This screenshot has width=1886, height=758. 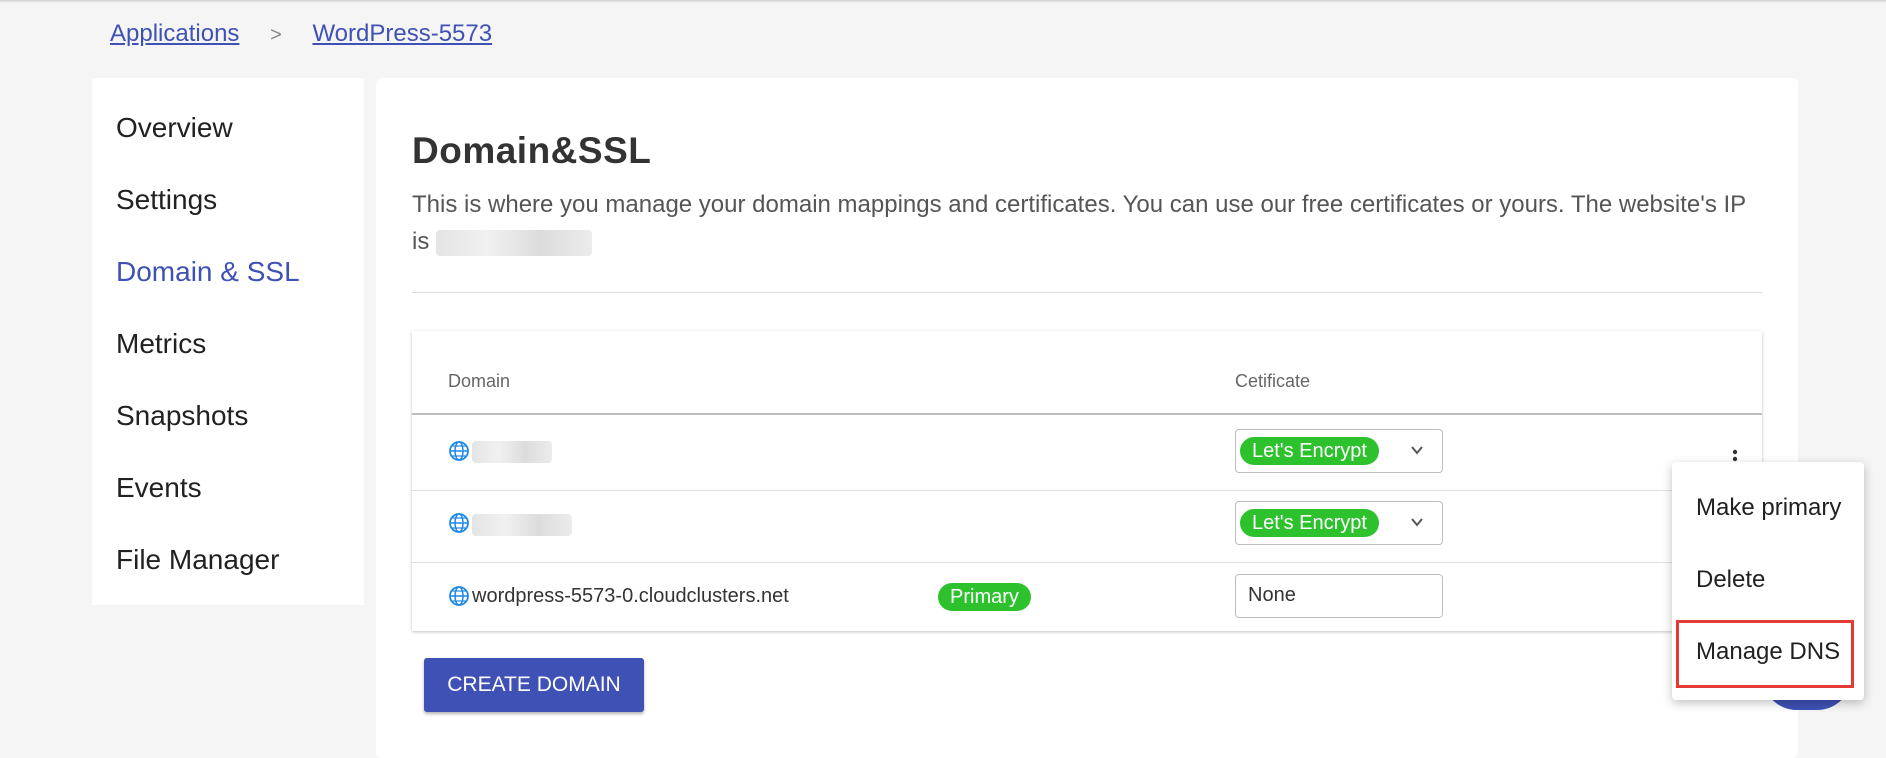 I want to click on description-line-2: is, so click(x=421, y=241).